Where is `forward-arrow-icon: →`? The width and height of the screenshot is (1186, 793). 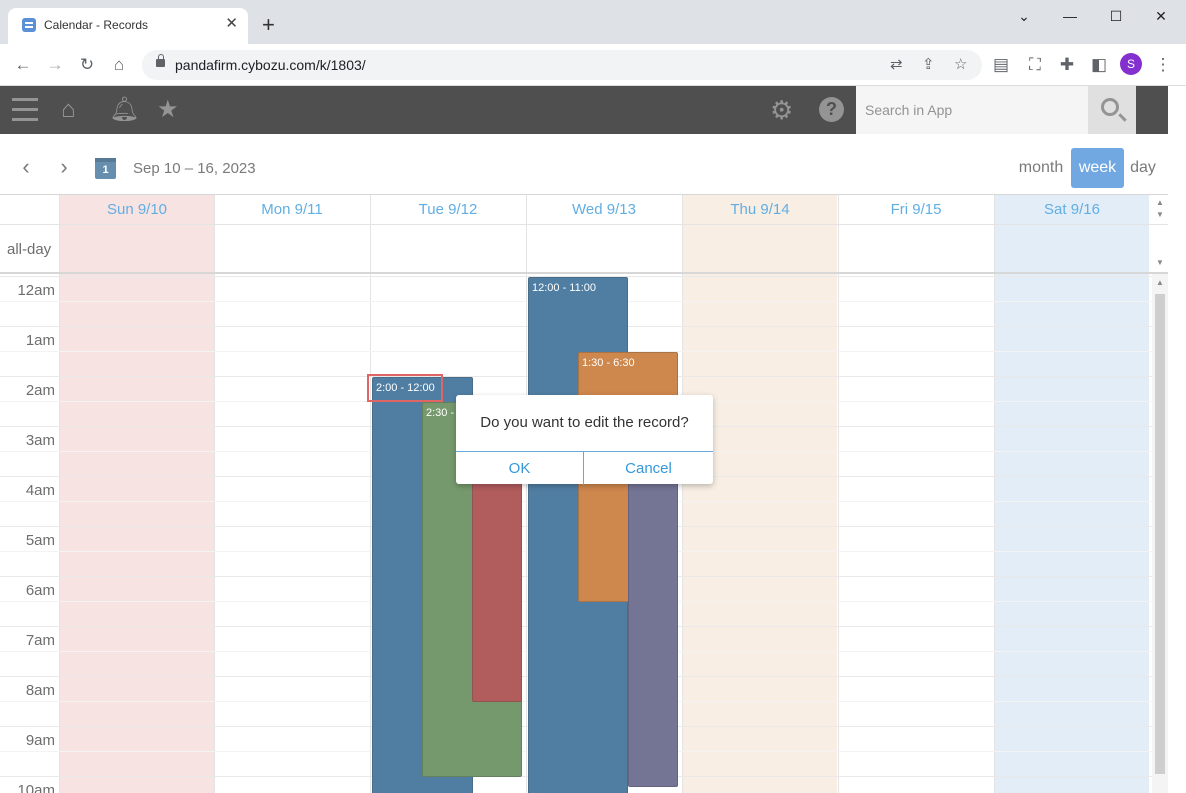
forward-arrow-icon: → is located at coordinates (55, 65).